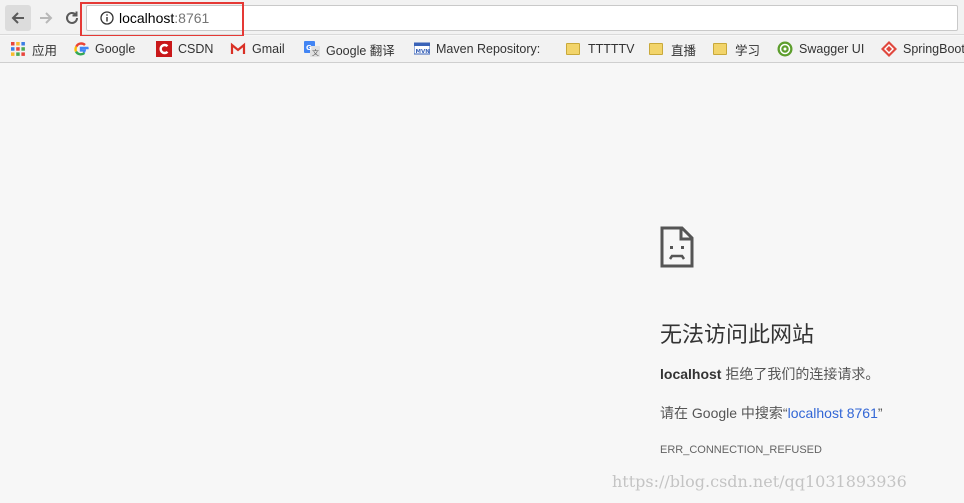 The height and width of the screenshot is (503, 964). I want to click on gmail-icon, so click(238, 49).